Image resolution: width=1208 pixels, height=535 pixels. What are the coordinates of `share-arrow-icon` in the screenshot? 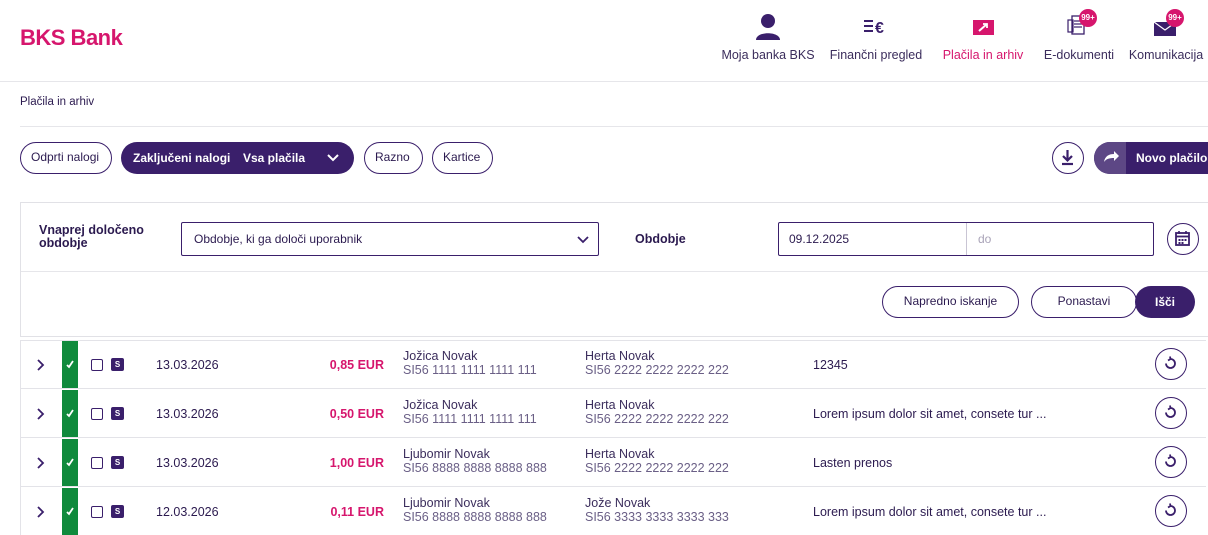 It's located at (1110, 158).